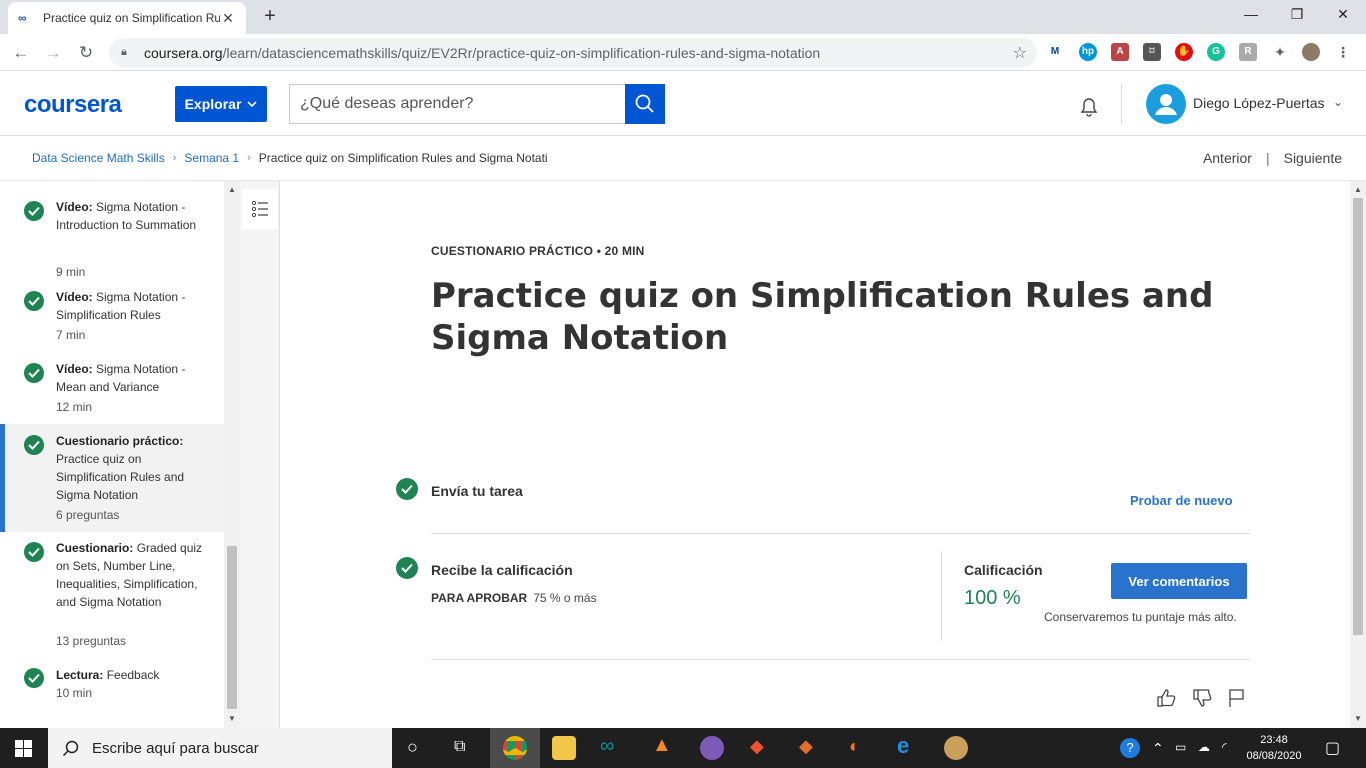 Image resolution: width=1366 pixels, height=768 pixels. Describe the element at coordinates (1311, 52) in the screenshot. I see `profile-avatar-icon` at that location.